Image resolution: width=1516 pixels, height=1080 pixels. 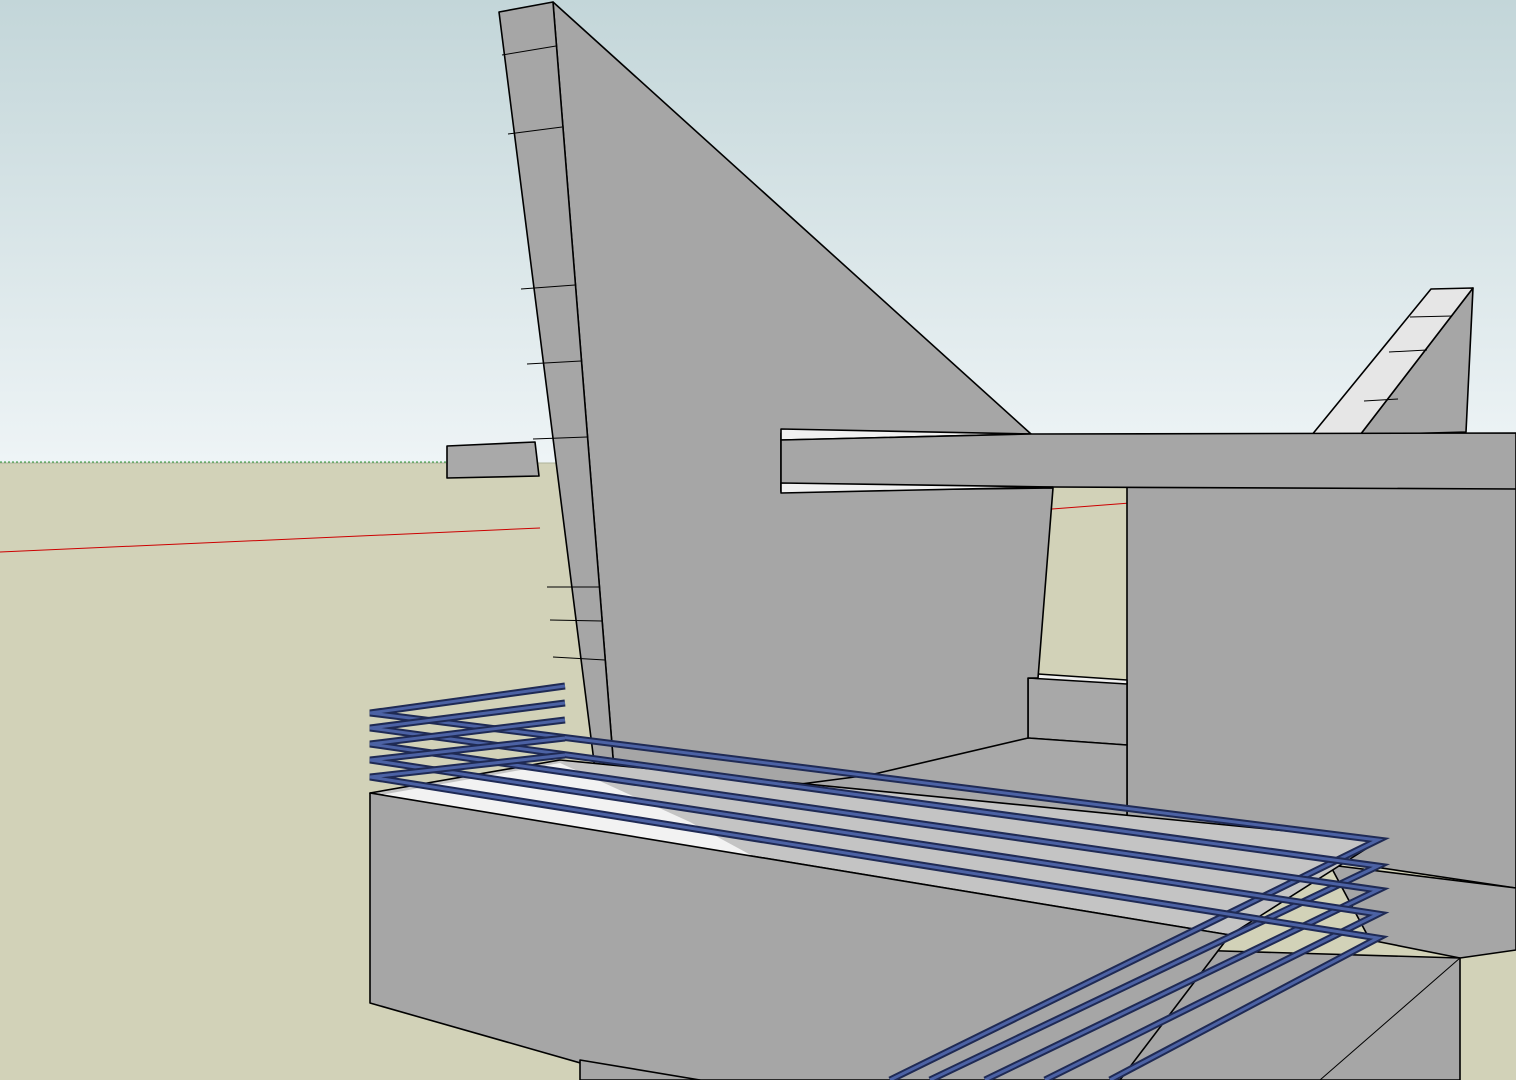 I want to click on stub-beam, so click(x=493, y=460).